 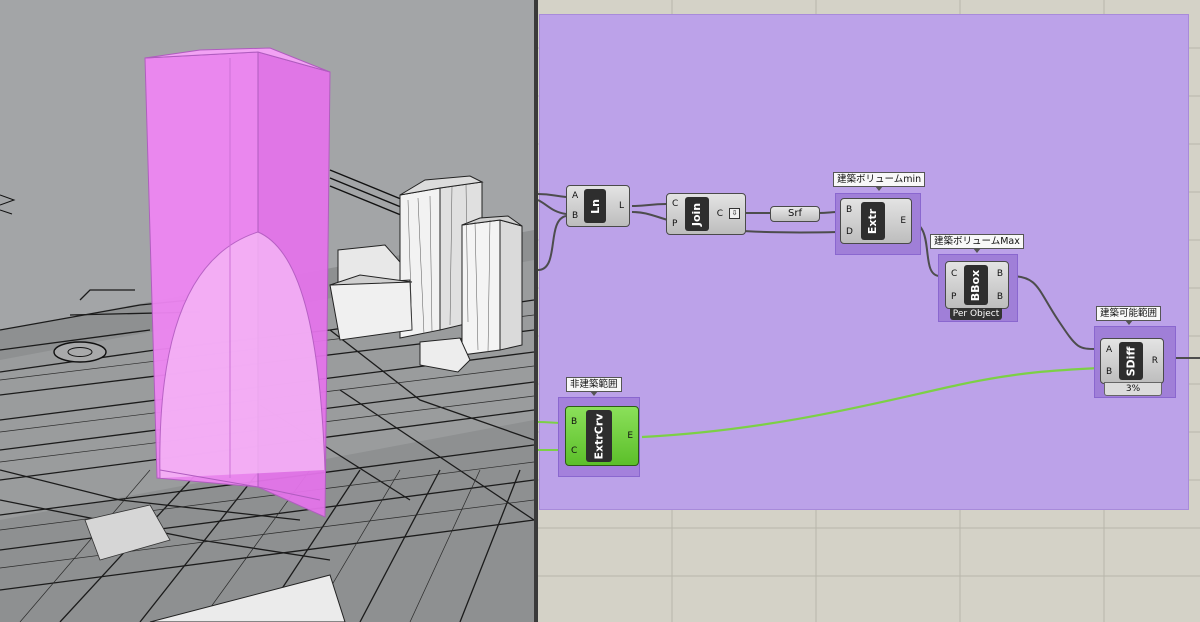 What do you see at coordinates (734, 213) in the screenshot?
I see `flatten-icon: ⇩` at bounding box center [734, 213].